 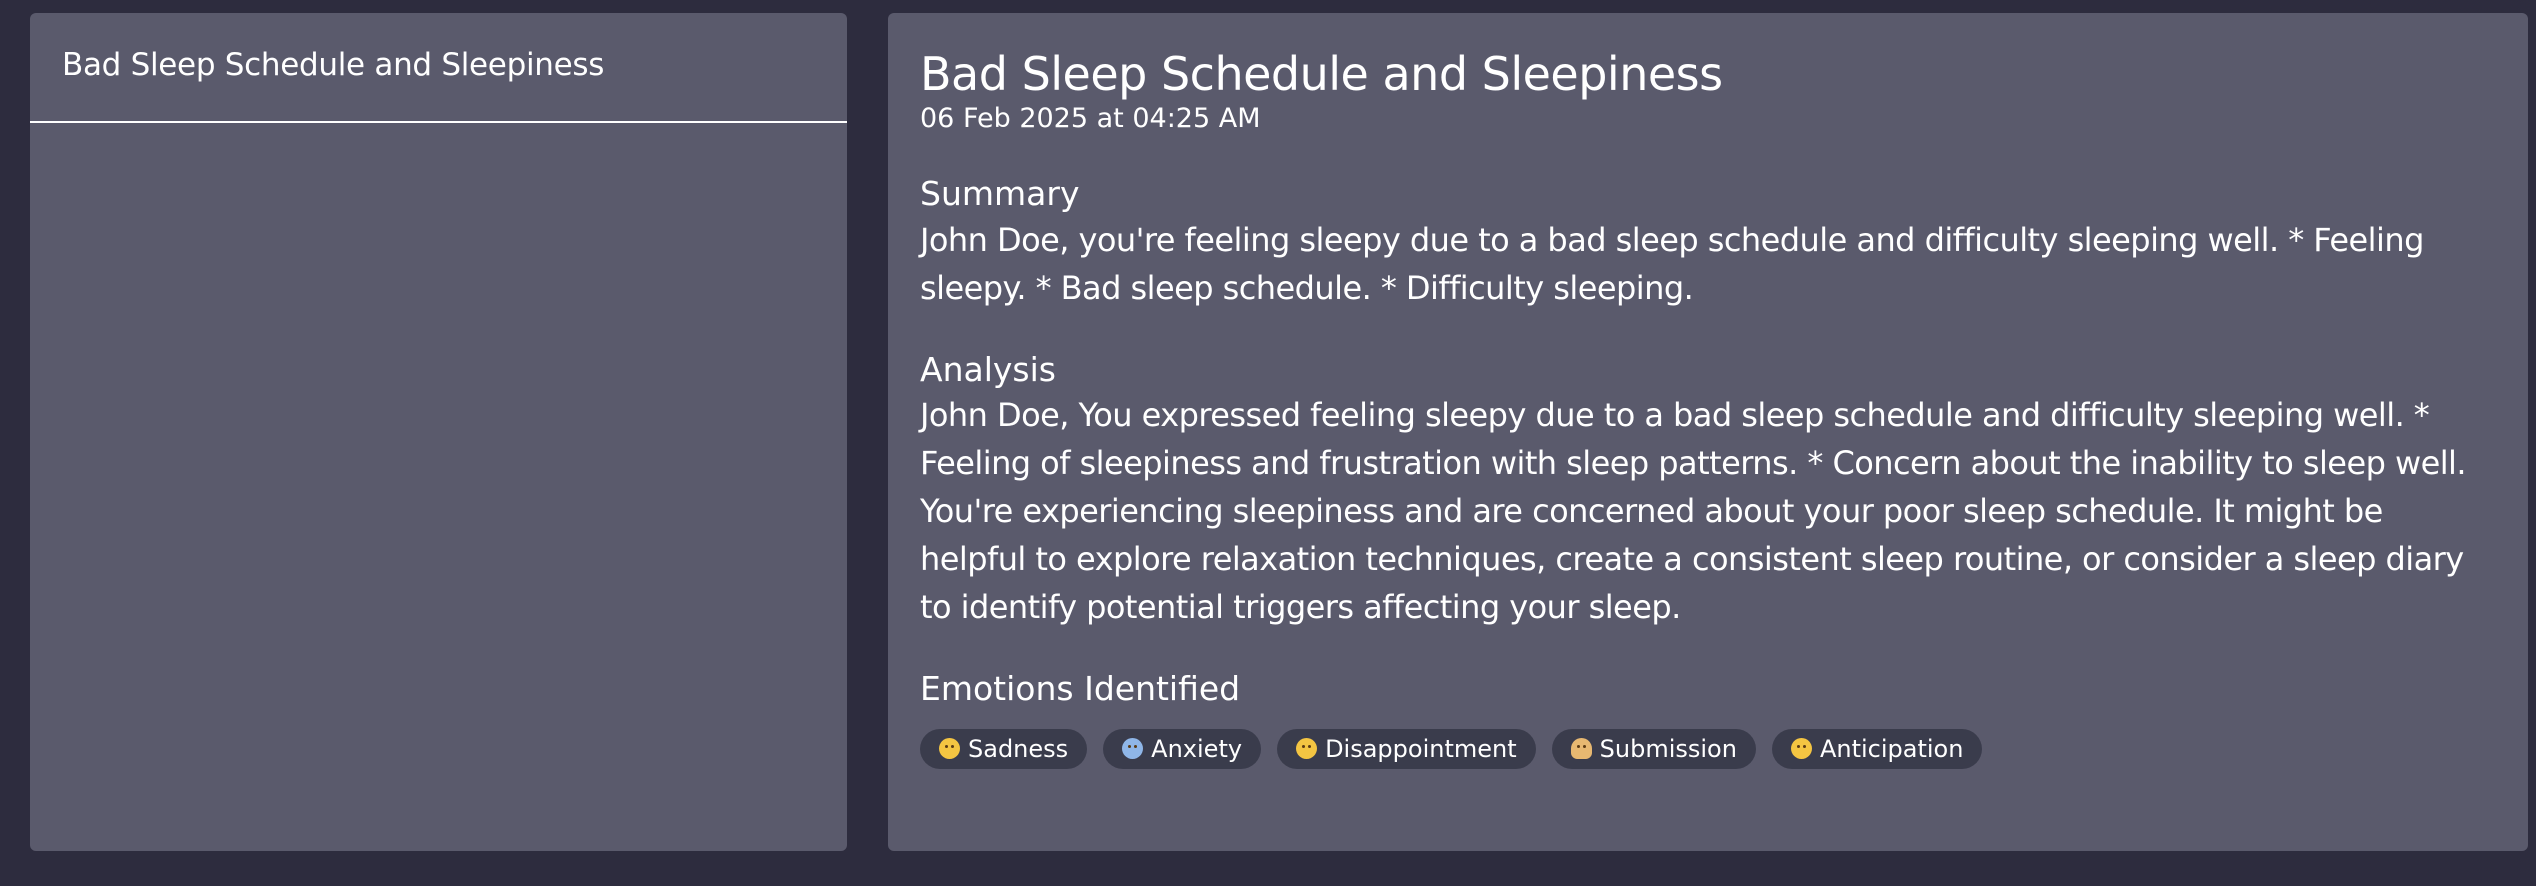 I want to click on emotion-chip-label: Disappointment, so click(x=1421, y=748).